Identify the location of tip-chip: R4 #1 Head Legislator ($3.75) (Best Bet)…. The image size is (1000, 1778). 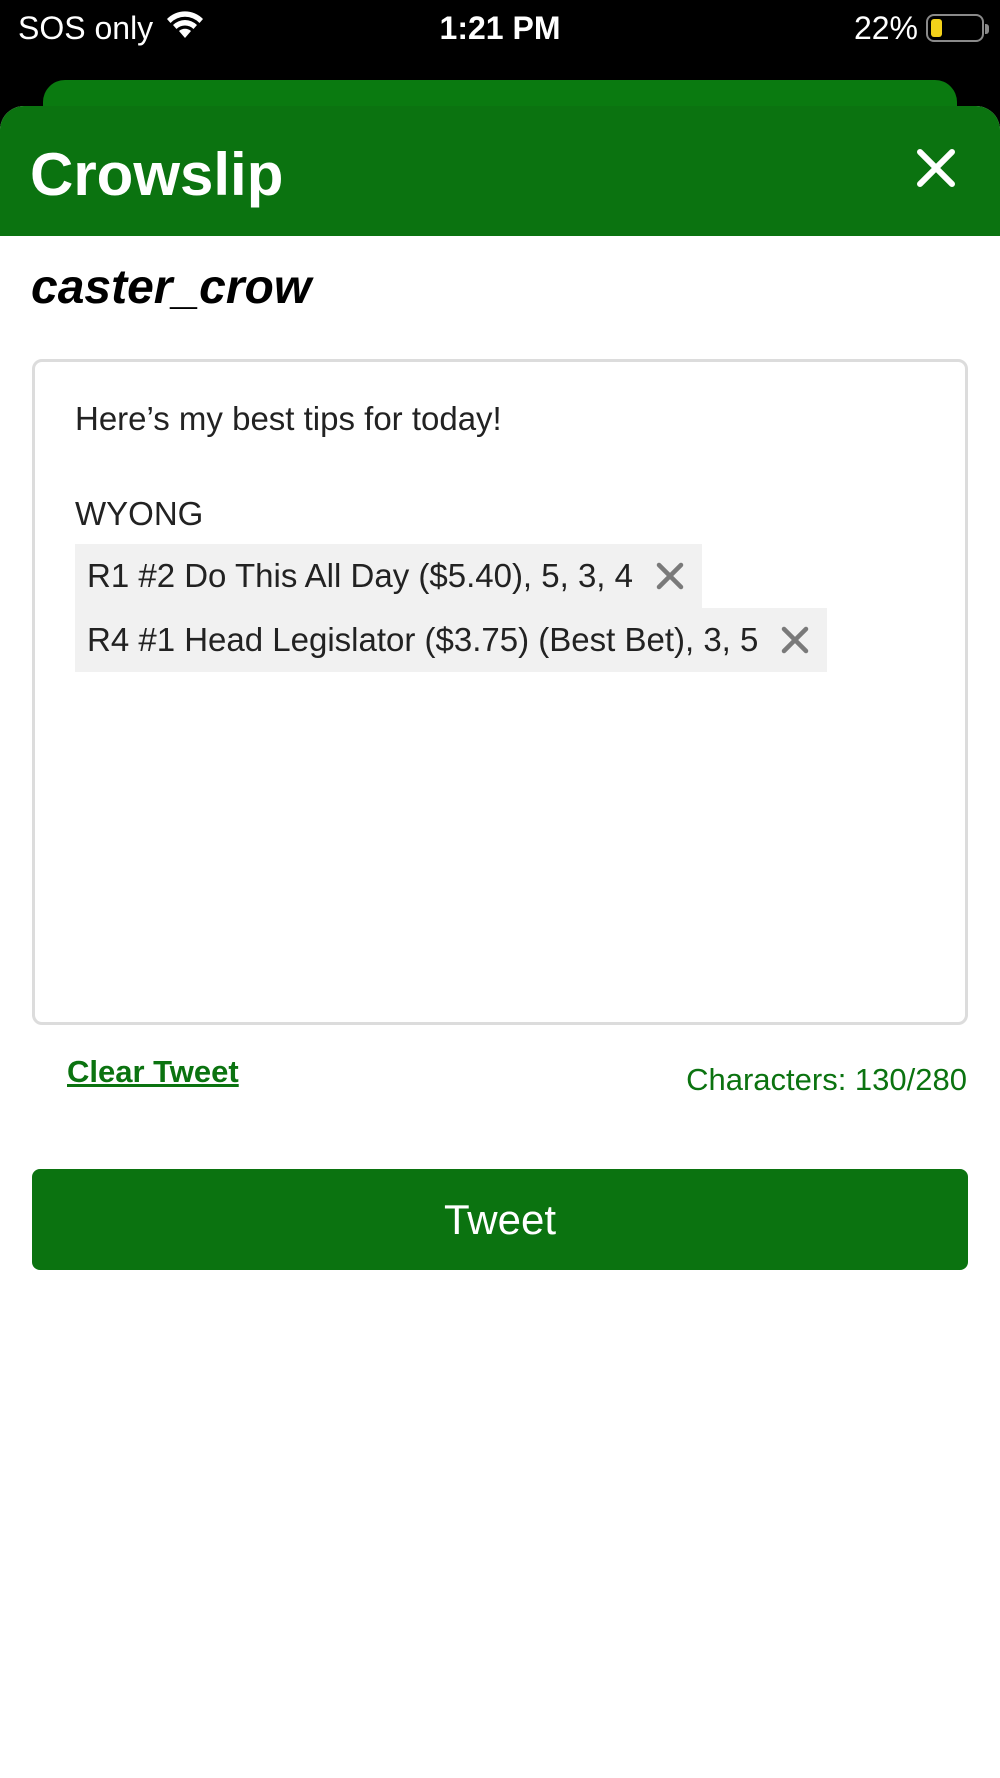
(451, 640).